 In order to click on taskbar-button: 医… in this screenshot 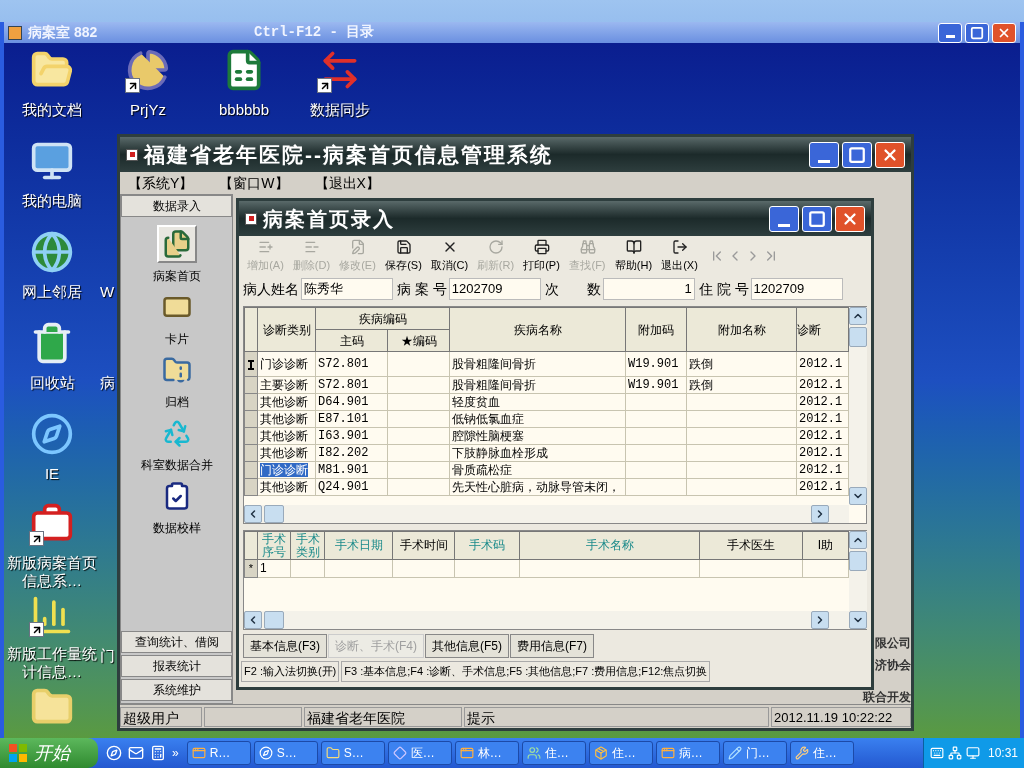, I will do `click(419, 753)`.